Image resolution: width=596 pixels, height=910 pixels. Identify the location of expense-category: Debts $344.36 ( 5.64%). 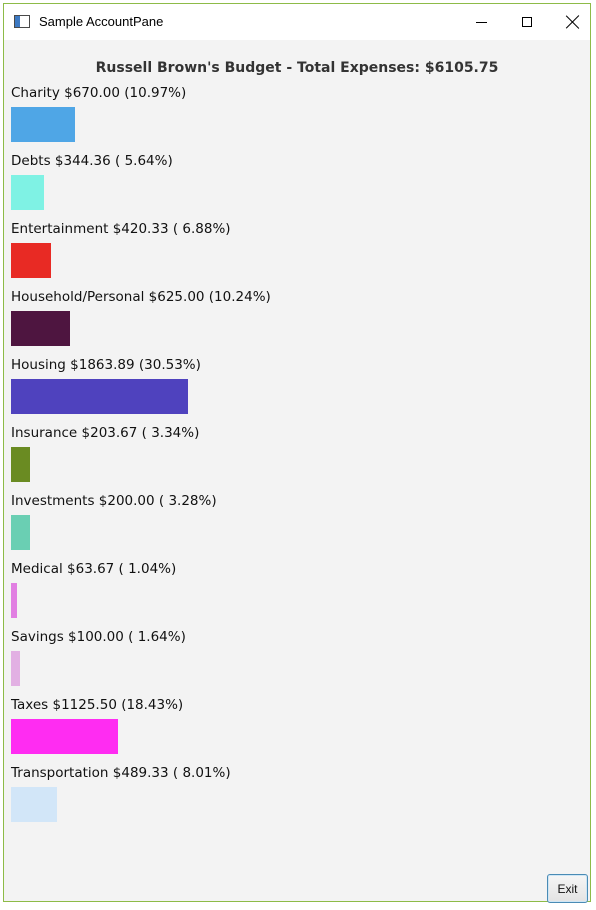
(291, 181).